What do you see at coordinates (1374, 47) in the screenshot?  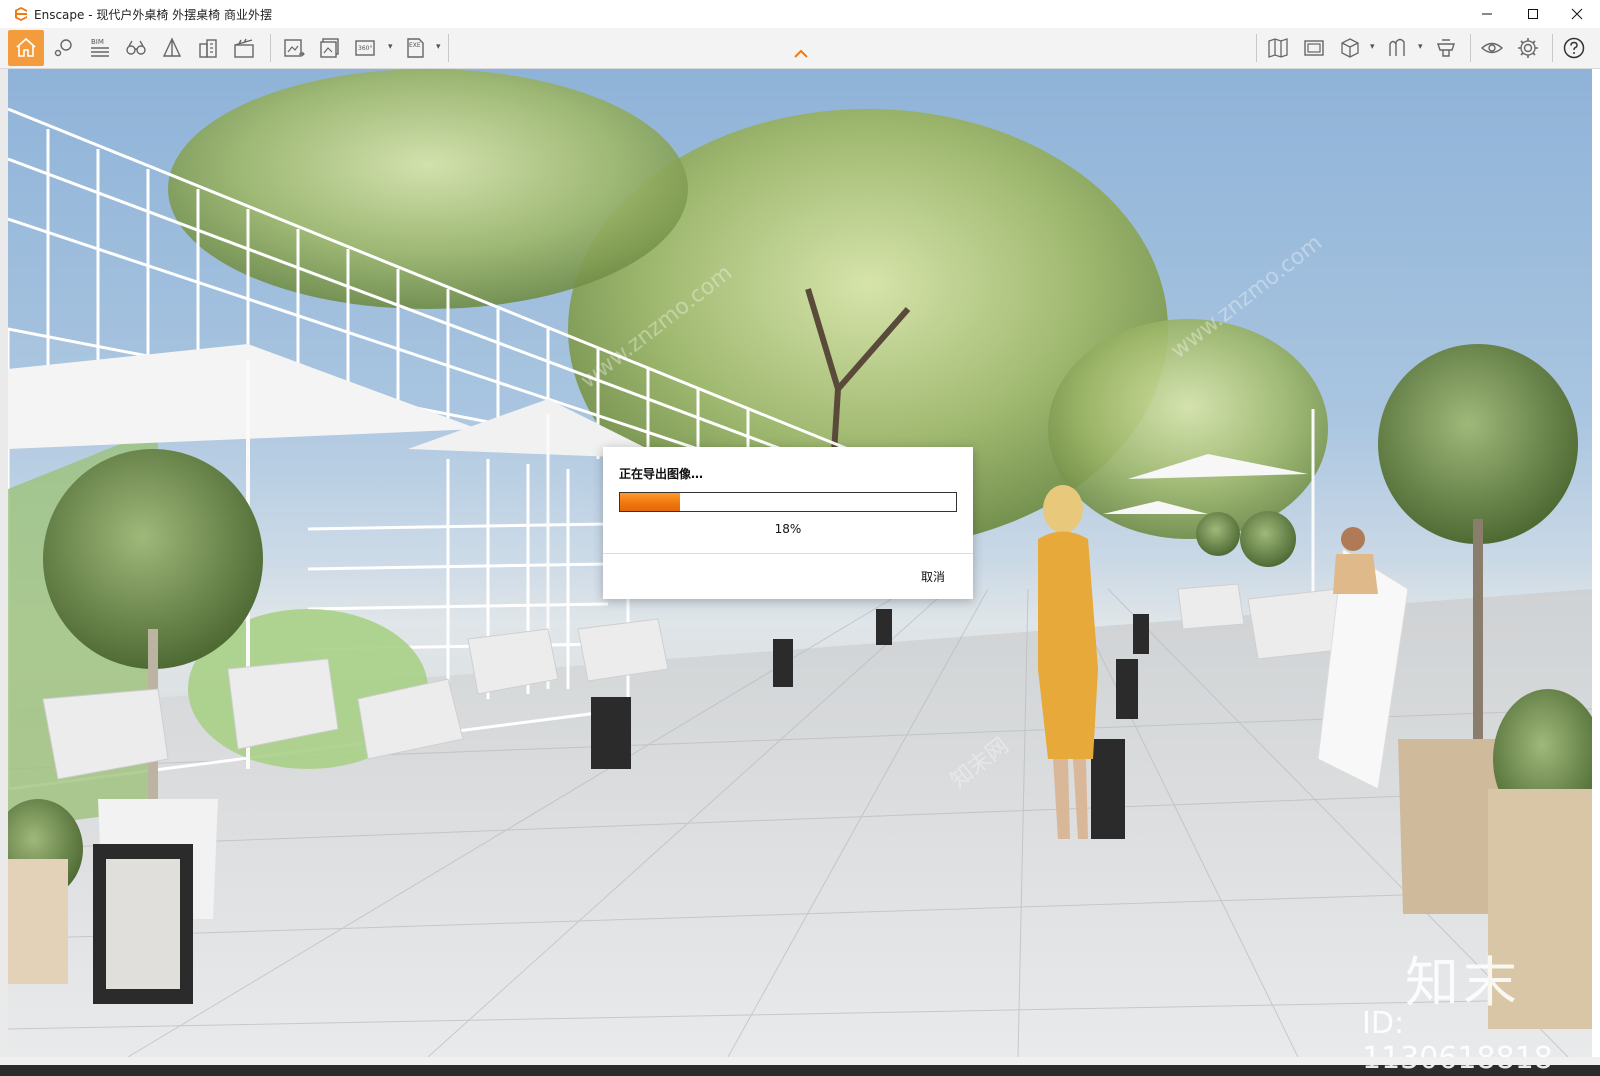 I see `objects-dropdown-icon: ▾` at bounding box center [1374, 47].